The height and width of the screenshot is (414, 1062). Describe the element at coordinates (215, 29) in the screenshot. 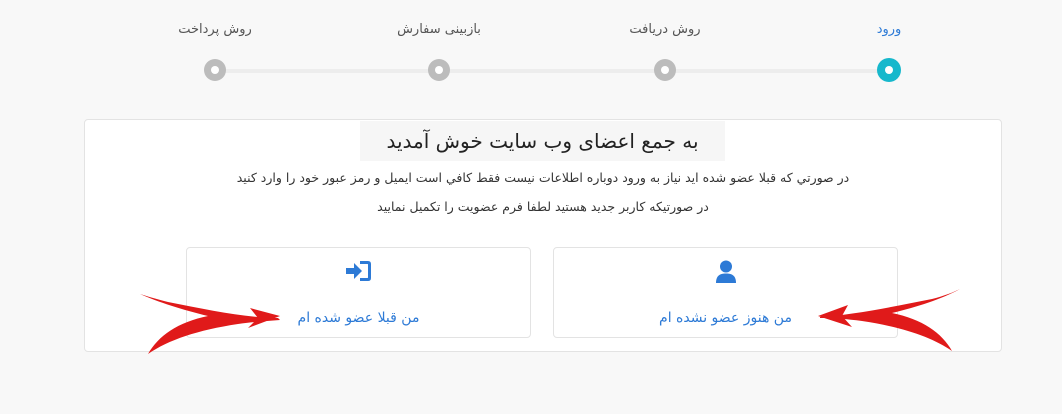

I see `step-payment-label: روش پرداخت` at that location.